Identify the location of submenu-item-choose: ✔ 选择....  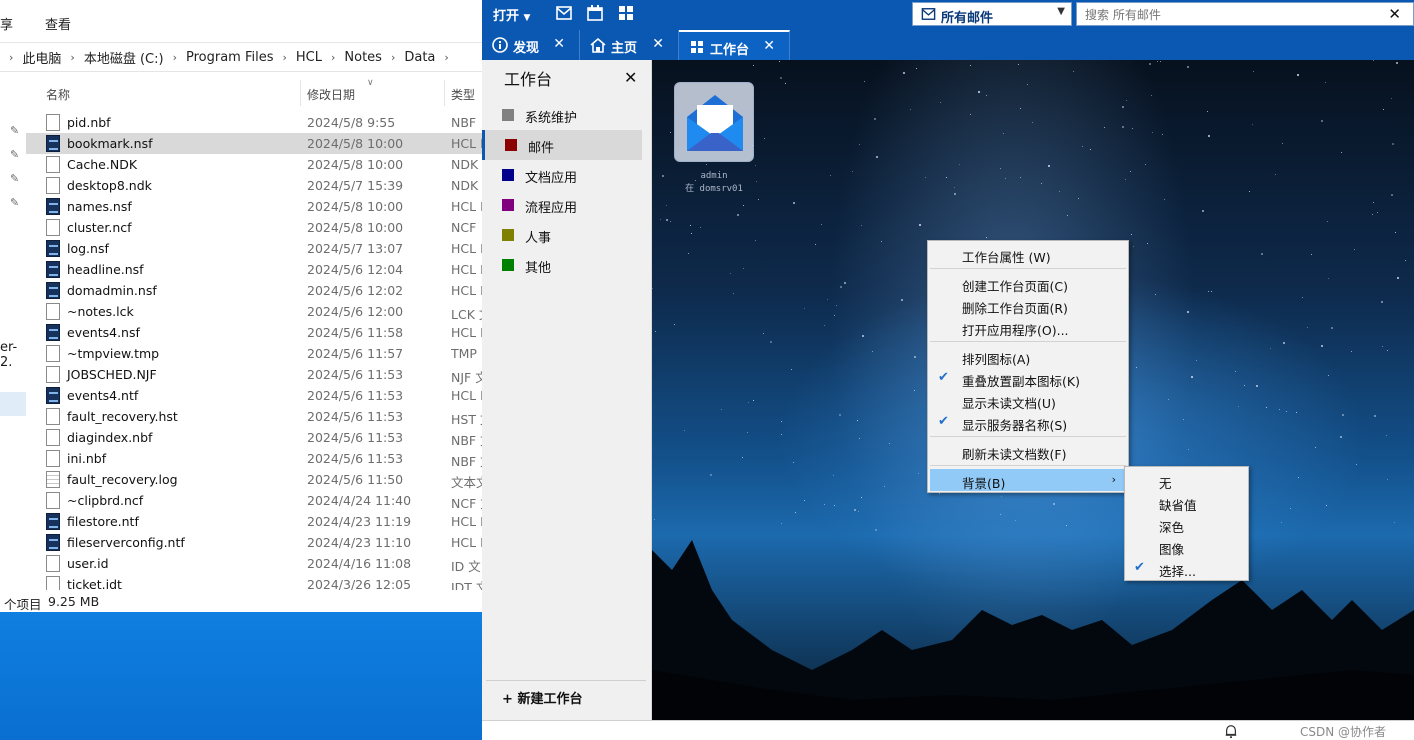
(1186, 568).